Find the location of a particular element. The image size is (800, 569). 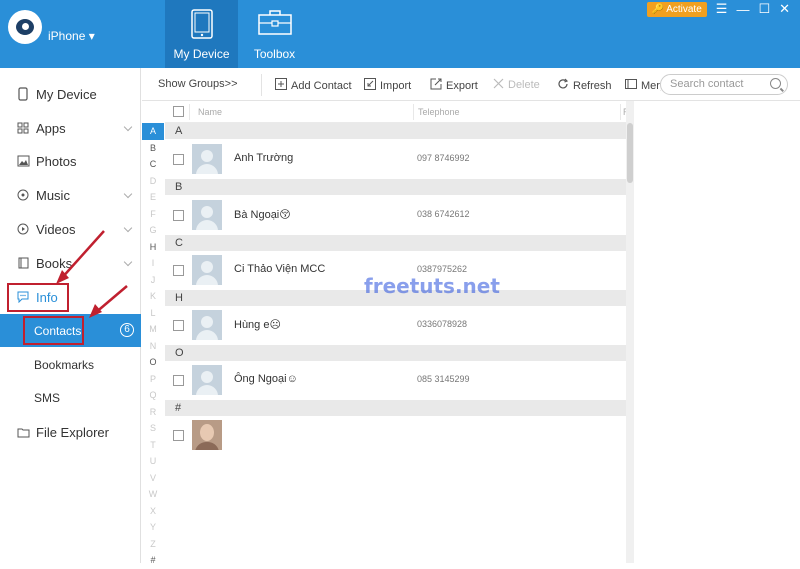

contact-phone: 0336078928 is located at coordinates (442, 324).